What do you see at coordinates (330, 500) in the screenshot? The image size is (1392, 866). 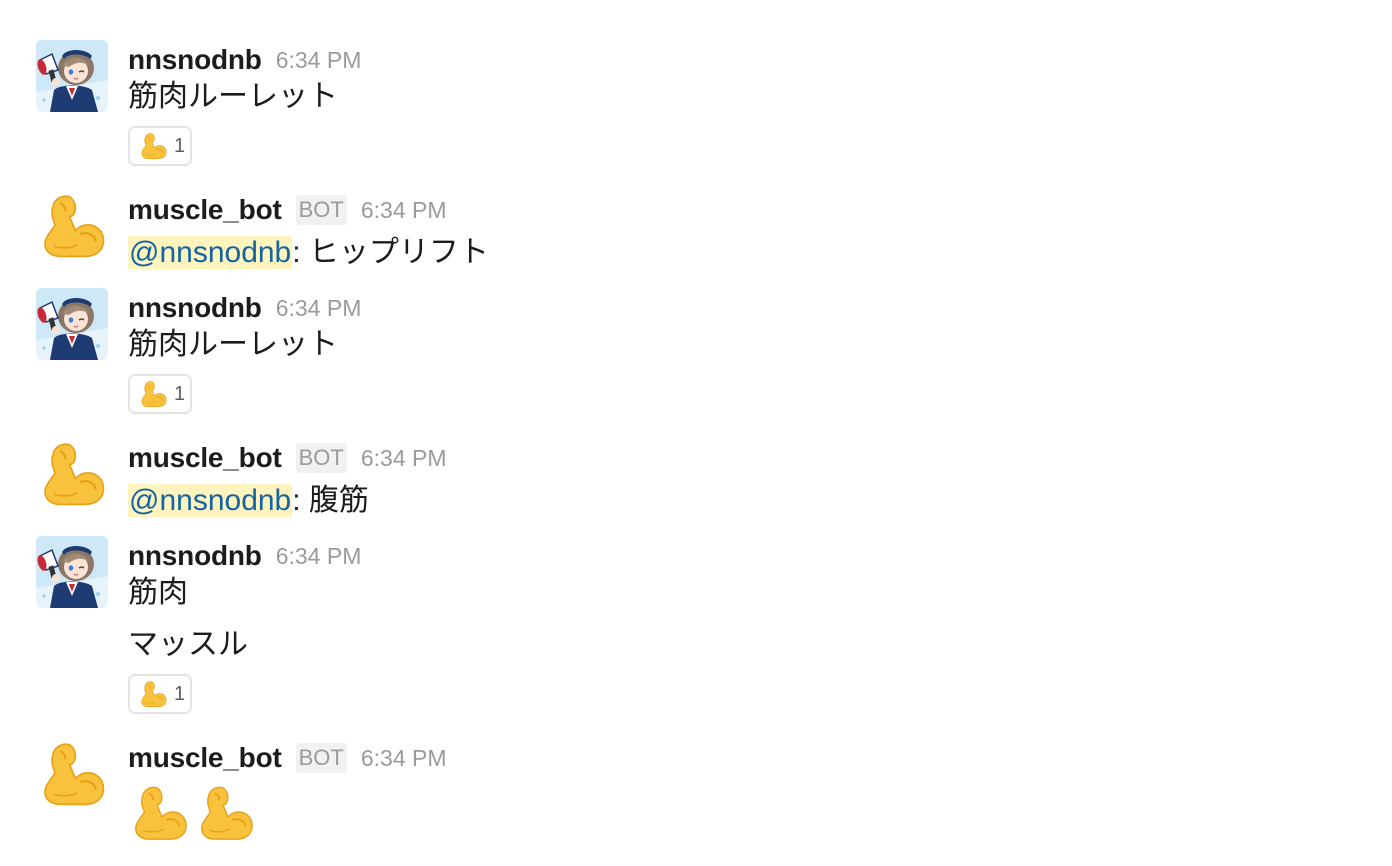 I see `message-body: : 腹筋` at bounding box center [330, 500].